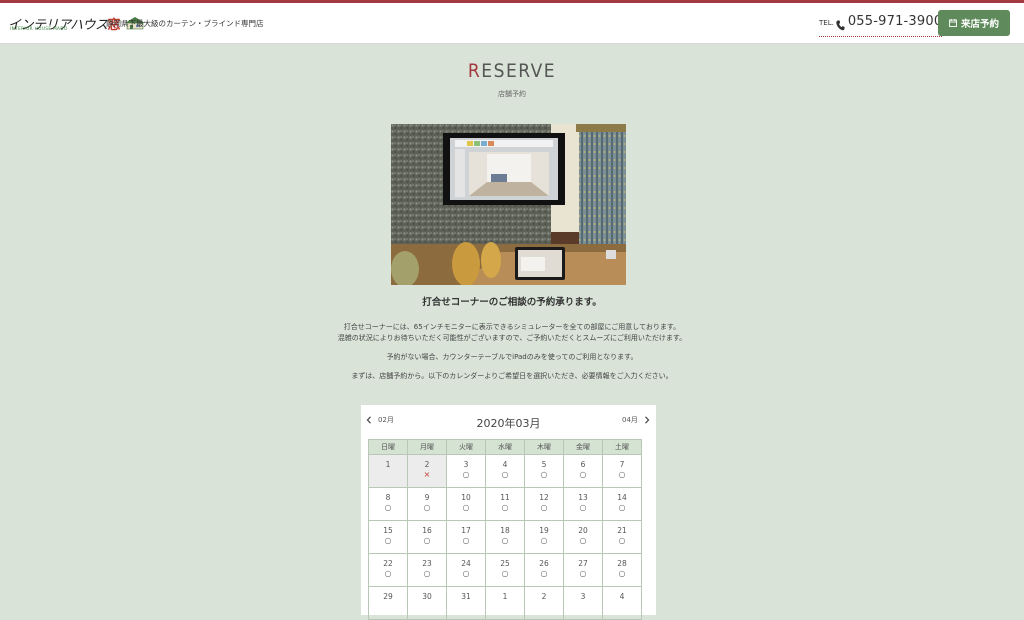  Describe the element at coordinates (466, 447) in the screenshot. I see `weekday-header: 火曜` at that location.